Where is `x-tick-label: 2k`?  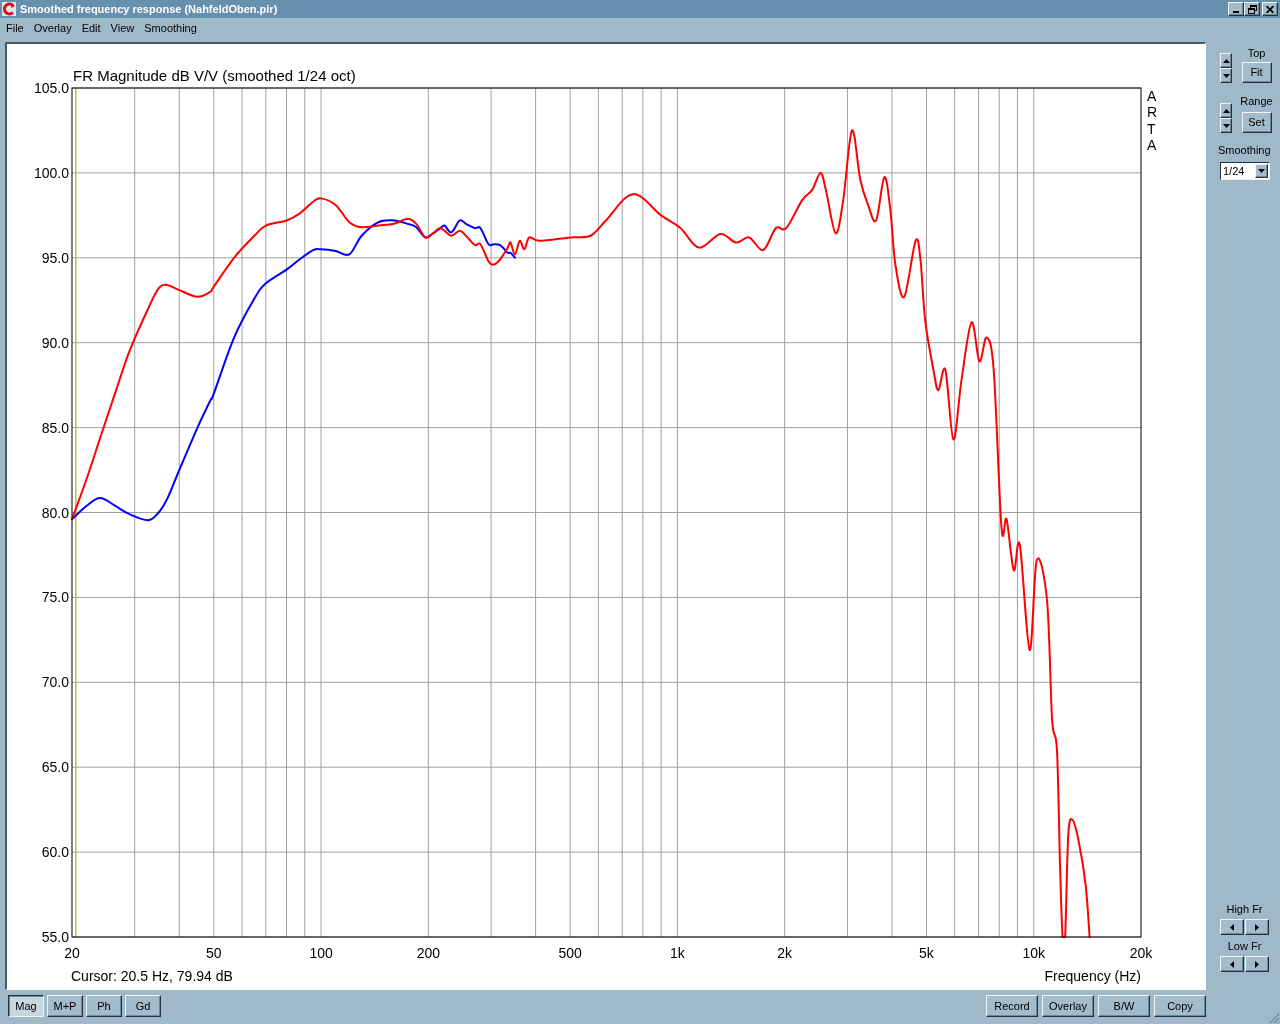
x-tick-label: 2k is located at coordinates (785, 953).